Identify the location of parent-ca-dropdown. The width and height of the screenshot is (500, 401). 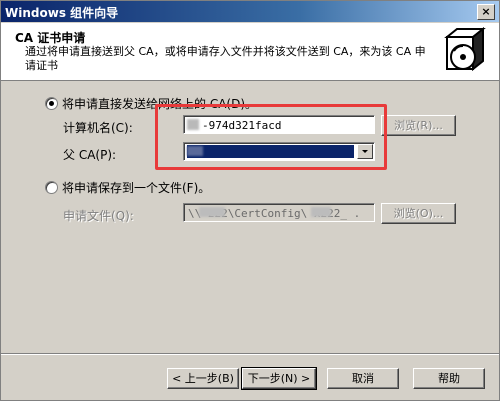
(279, 151).